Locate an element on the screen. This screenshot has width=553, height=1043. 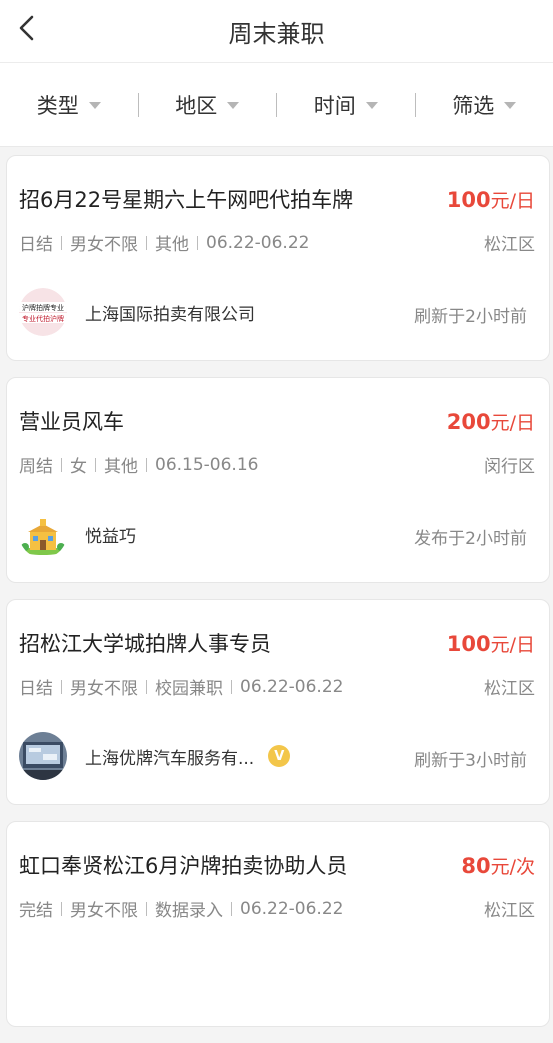
tag: 数据录入 is located at coordinates (189, 908).